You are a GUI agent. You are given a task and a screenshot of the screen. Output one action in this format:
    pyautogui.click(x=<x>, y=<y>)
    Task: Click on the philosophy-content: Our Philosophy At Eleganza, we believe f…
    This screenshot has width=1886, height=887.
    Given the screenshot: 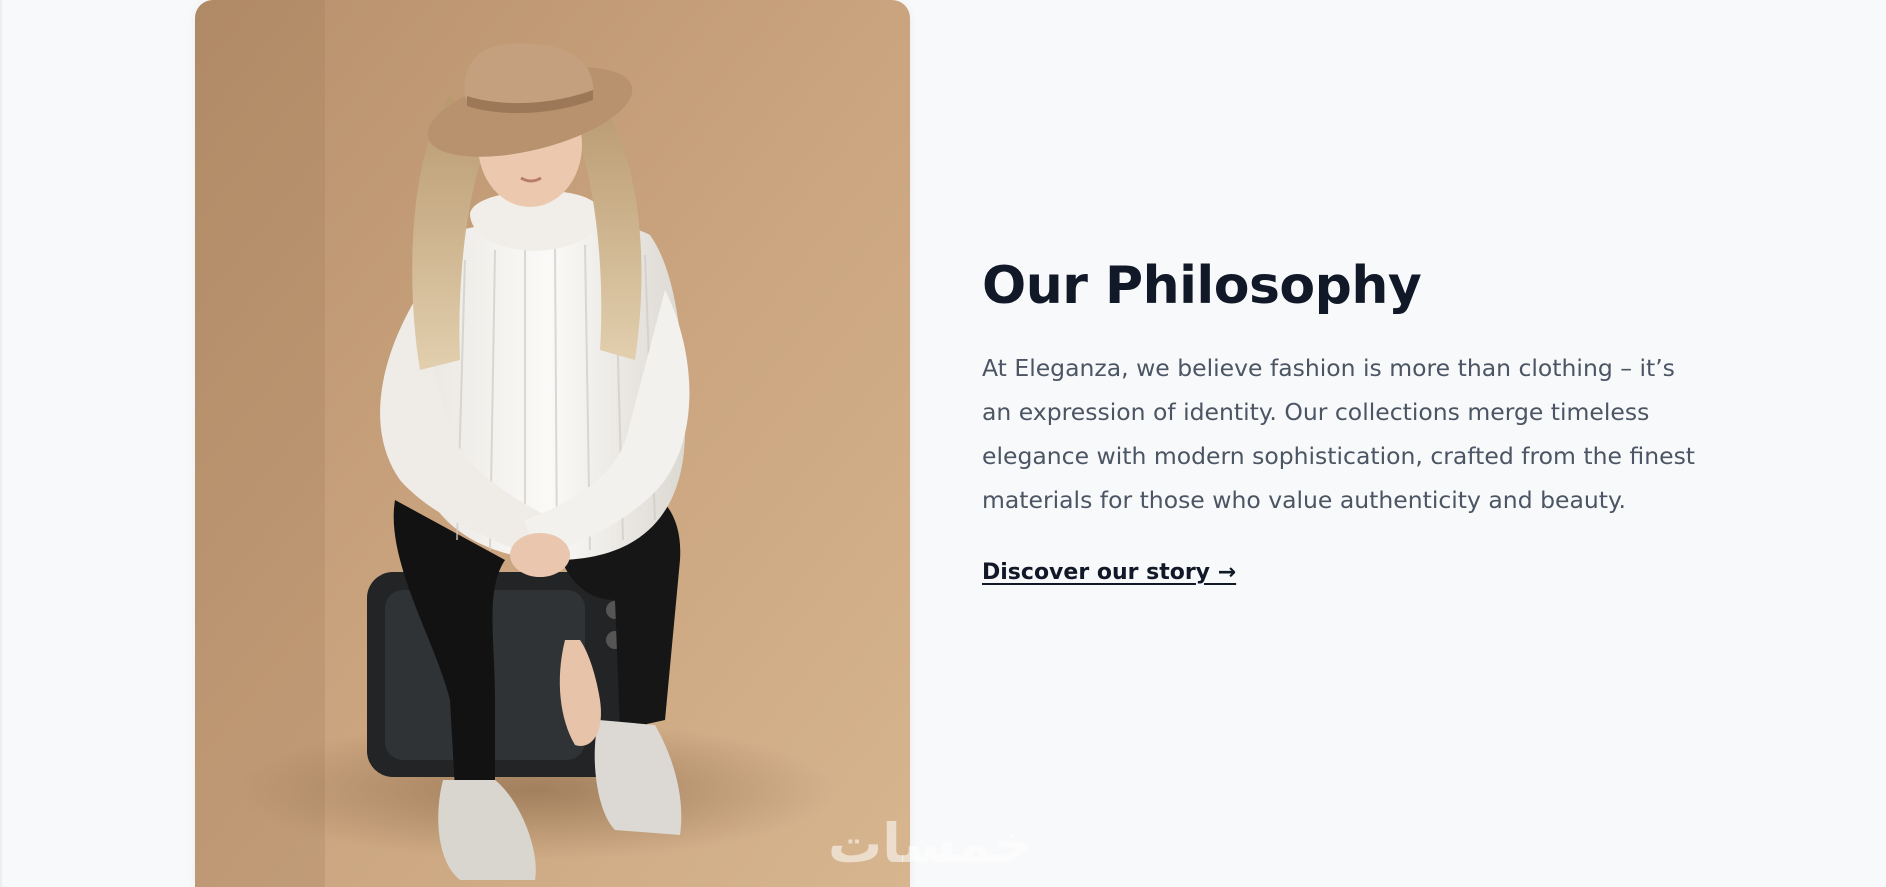 What is the action you would take?
    pyautogui.click(x=1342, y=417)
    